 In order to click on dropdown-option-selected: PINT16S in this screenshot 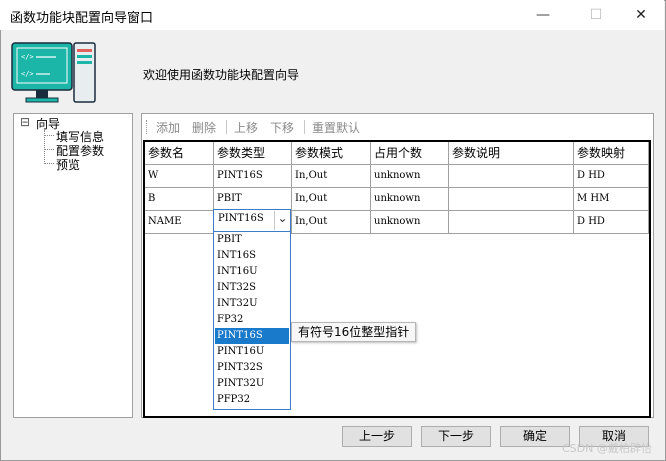, I will do `click(252, 336)`.